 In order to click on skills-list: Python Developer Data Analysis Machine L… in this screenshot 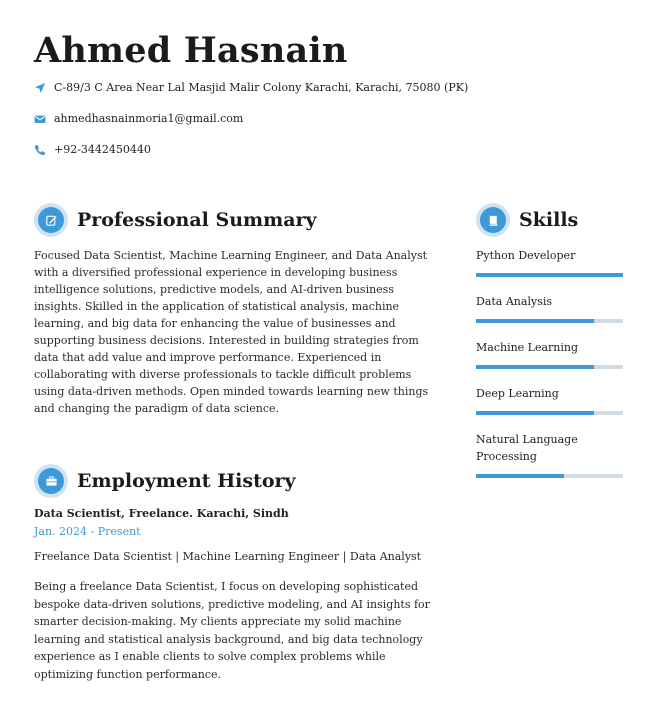, I will do `click(549, 370)`.